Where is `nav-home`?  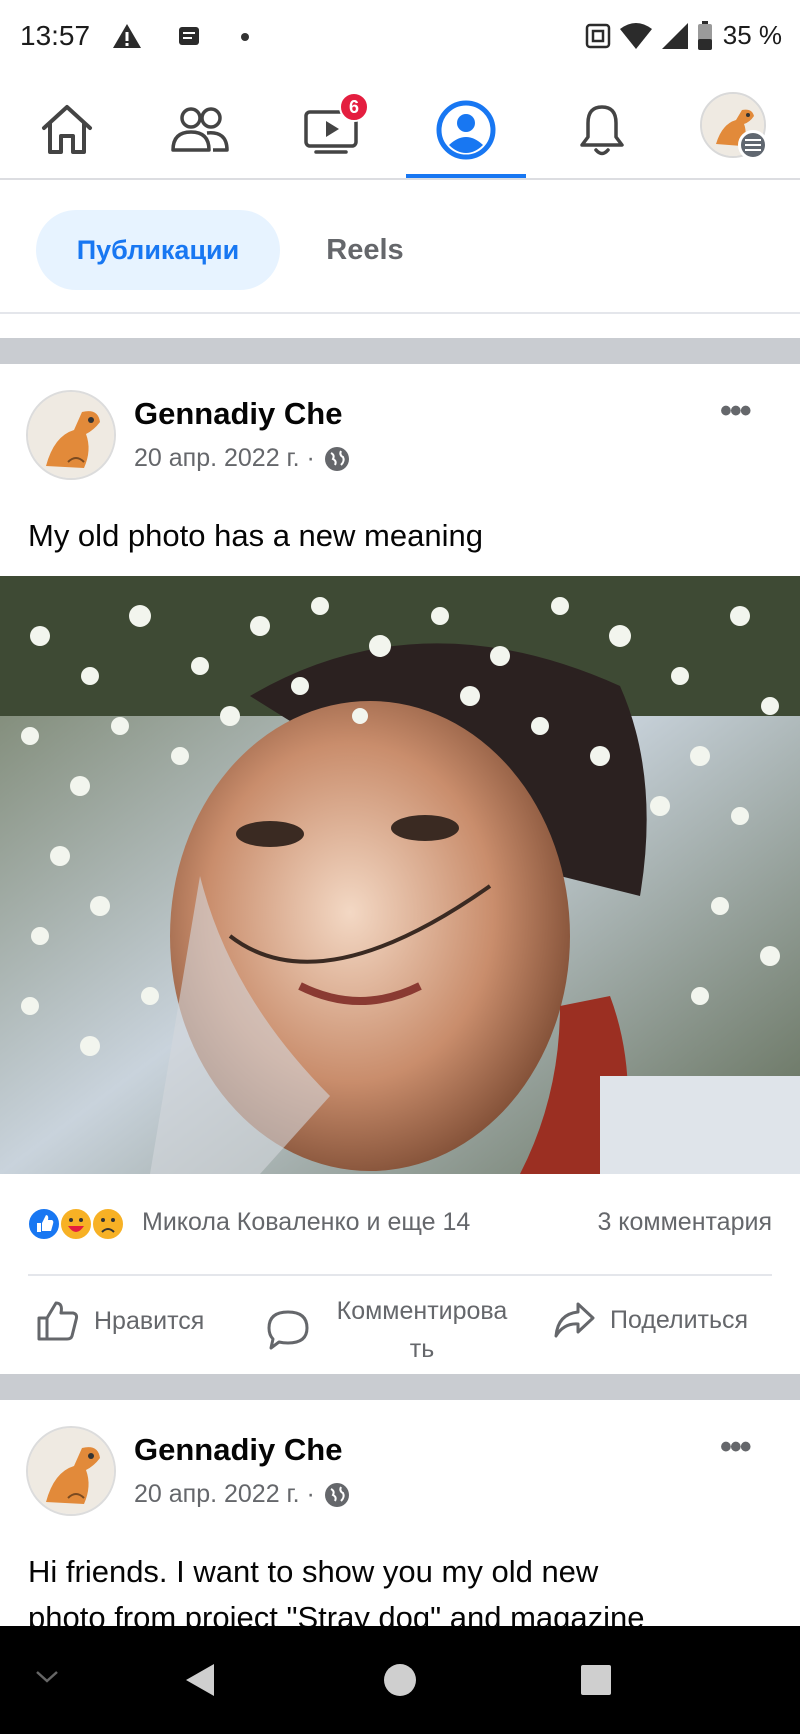 nav-home is located at coordinates (67, 130).